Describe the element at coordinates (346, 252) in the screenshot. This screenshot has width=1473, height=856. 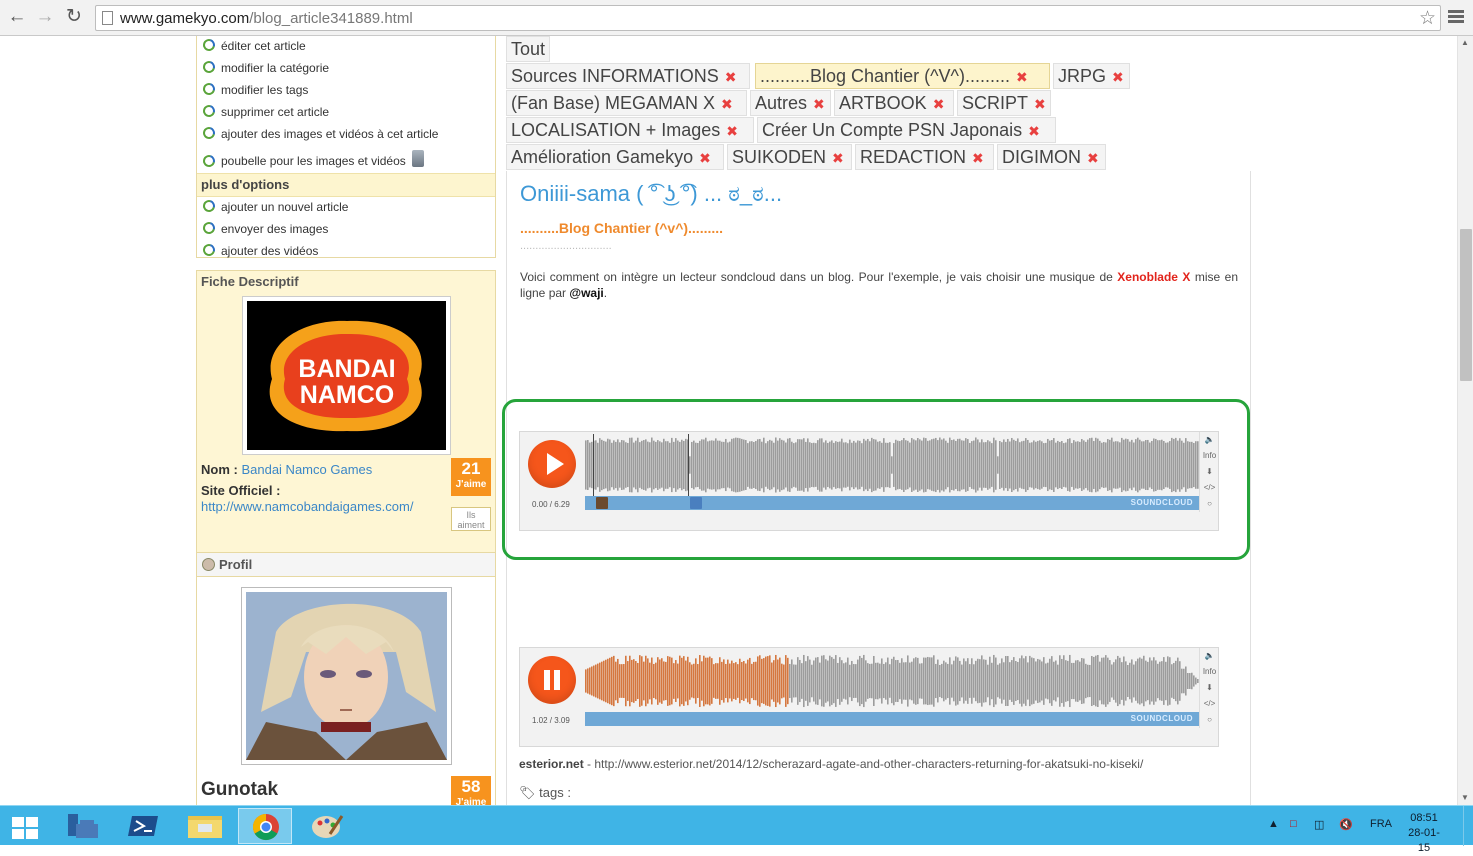
I see `sidebar-menu-item: ajouter des vidéos` at that location.